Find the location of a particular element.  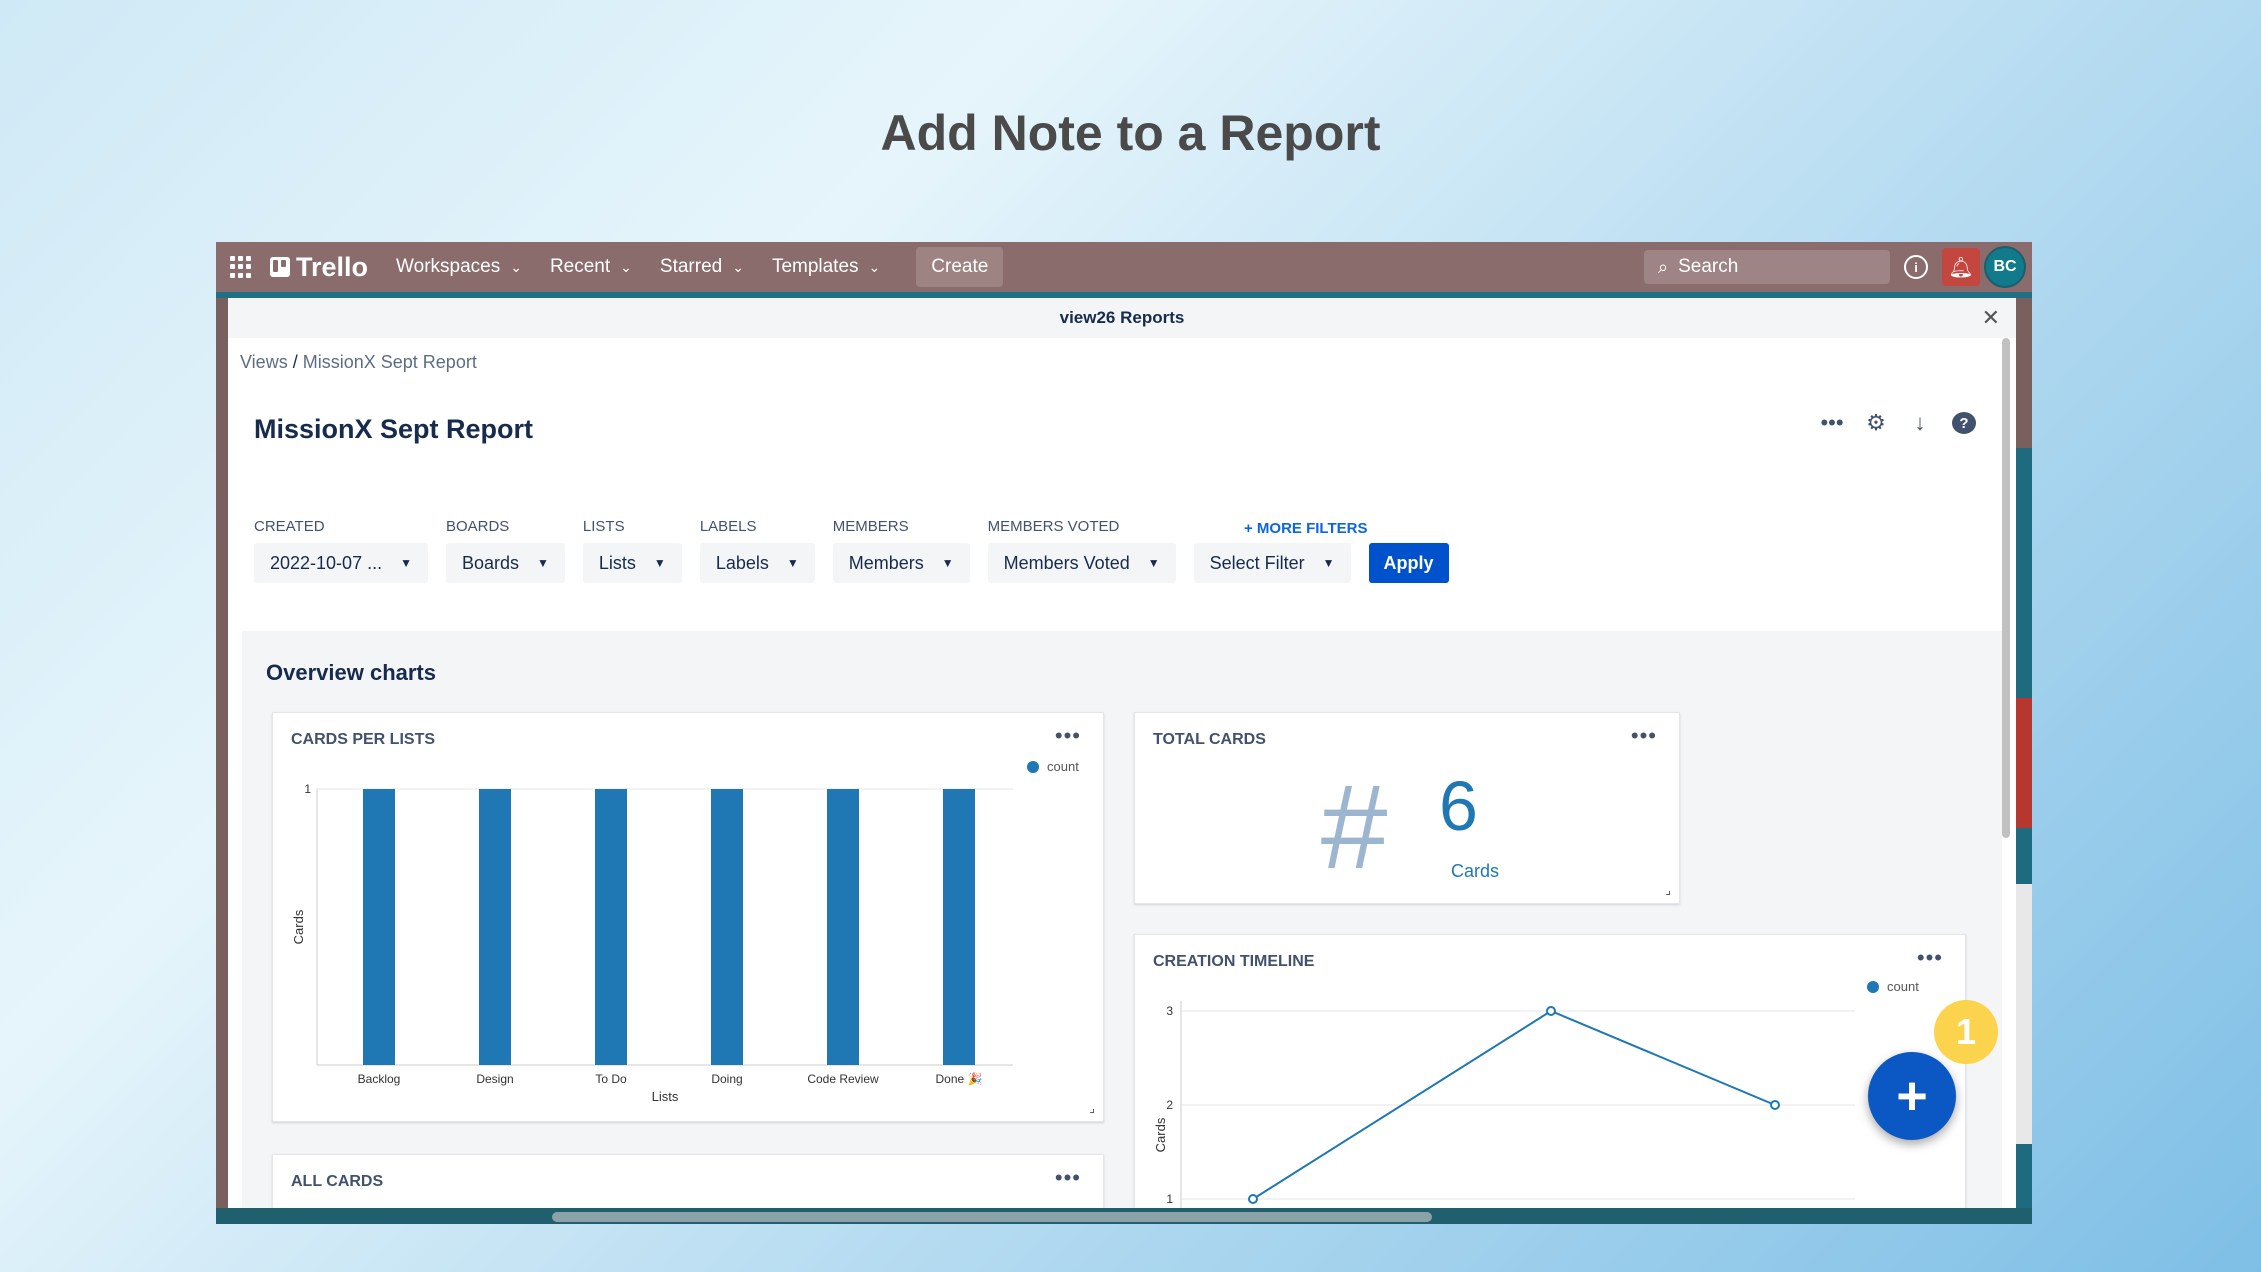

filter-labels: LABELS Labels ▼ is located at coordinates (757, 550).